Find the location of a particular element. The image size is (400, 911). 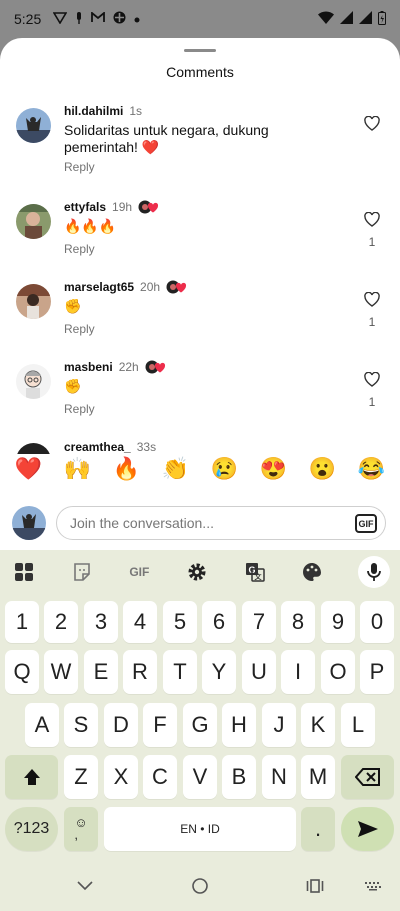

reaction-button: 😂 is located at coordinates (371, 469).